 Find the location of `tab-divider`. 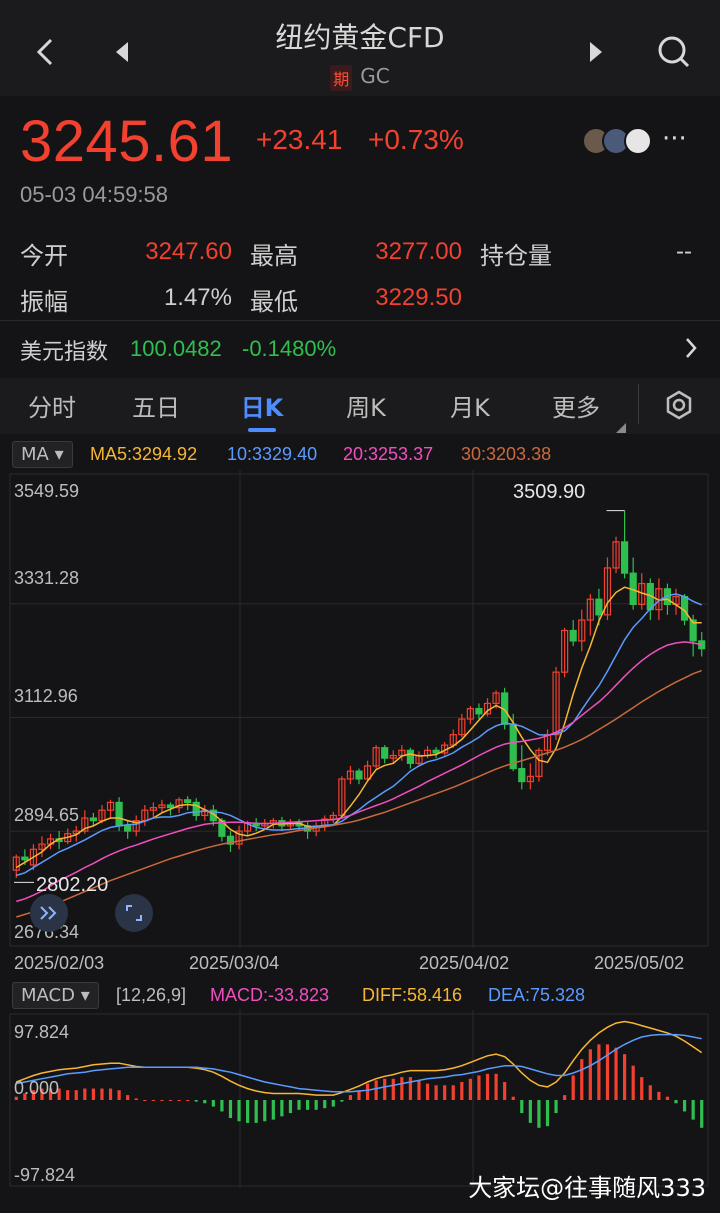

tab-divider is located at coordinates (638, 404).